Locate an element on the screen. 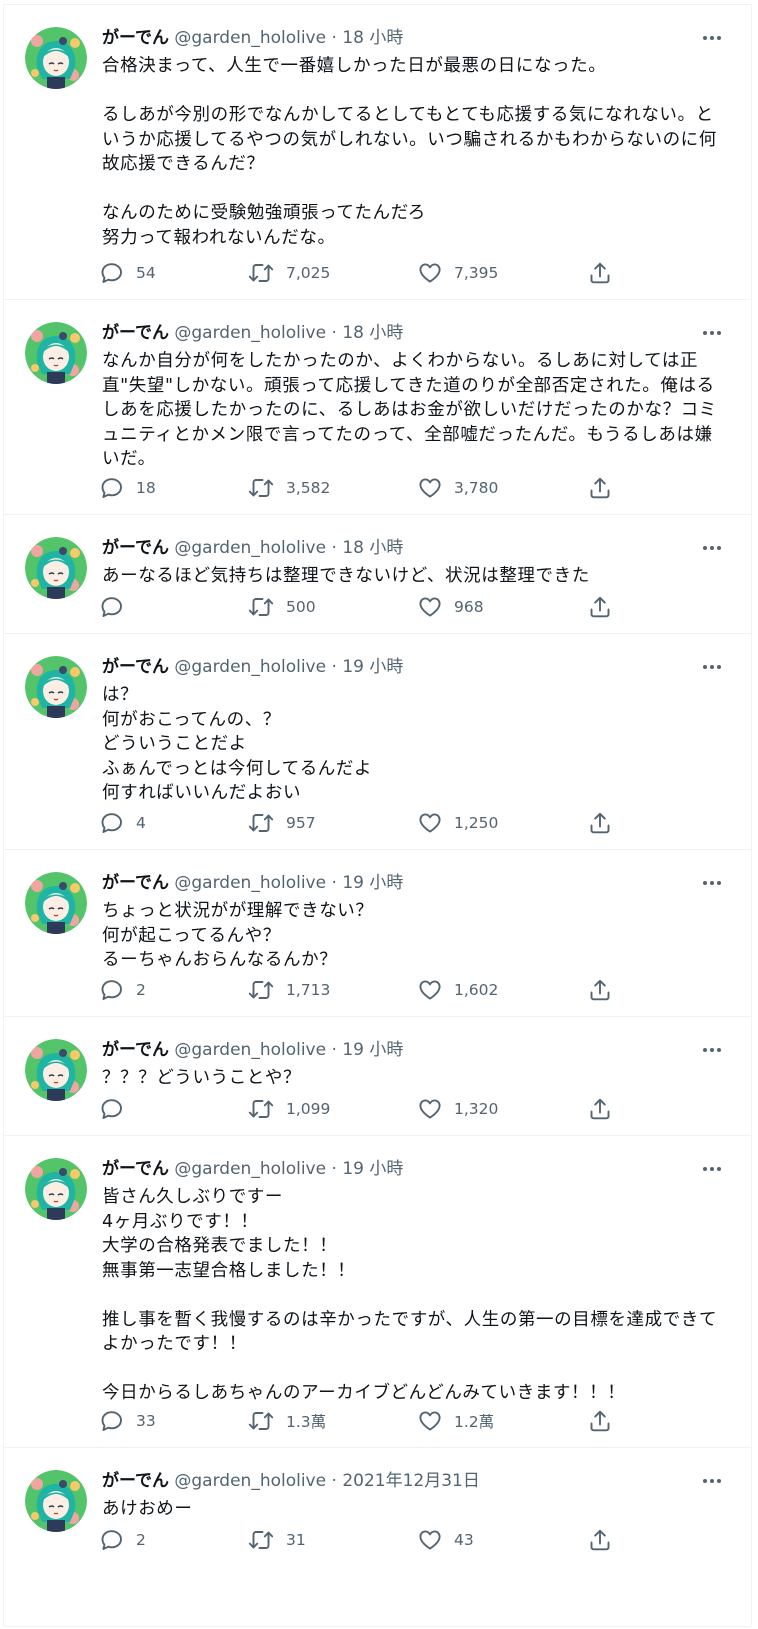  like-button: 1,320 is located at coordinates (458, 1109).